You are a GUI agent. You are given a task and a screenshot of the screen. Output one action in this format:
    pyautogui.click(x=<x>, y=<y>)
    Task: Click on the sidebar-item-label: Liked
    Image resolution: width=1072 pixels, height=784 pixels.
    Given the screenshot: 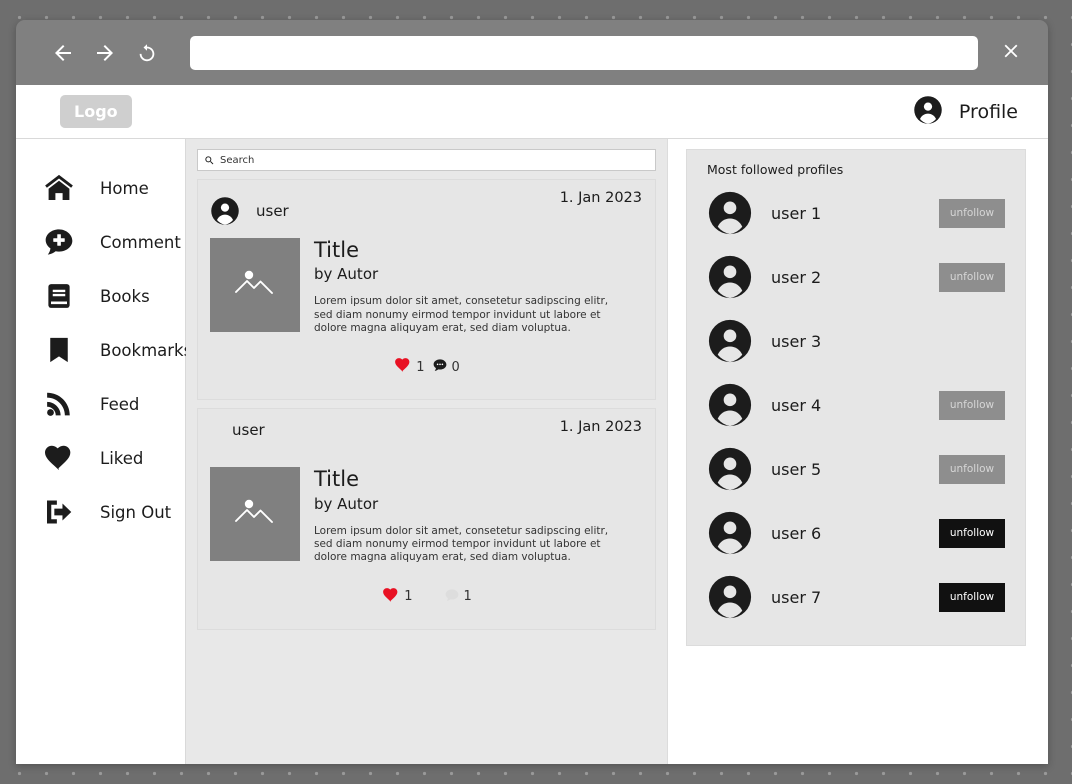 What is the action you would take?
    pyautogui.click(x=122, y=458)
    